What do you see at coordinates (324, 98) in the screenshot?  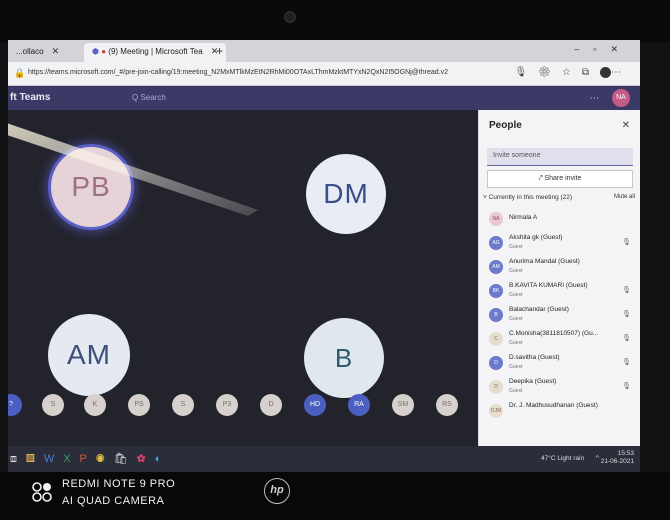 I see `teams-header: ft Teams Q Search ⋯ NA` at bounding box center [324, 98].